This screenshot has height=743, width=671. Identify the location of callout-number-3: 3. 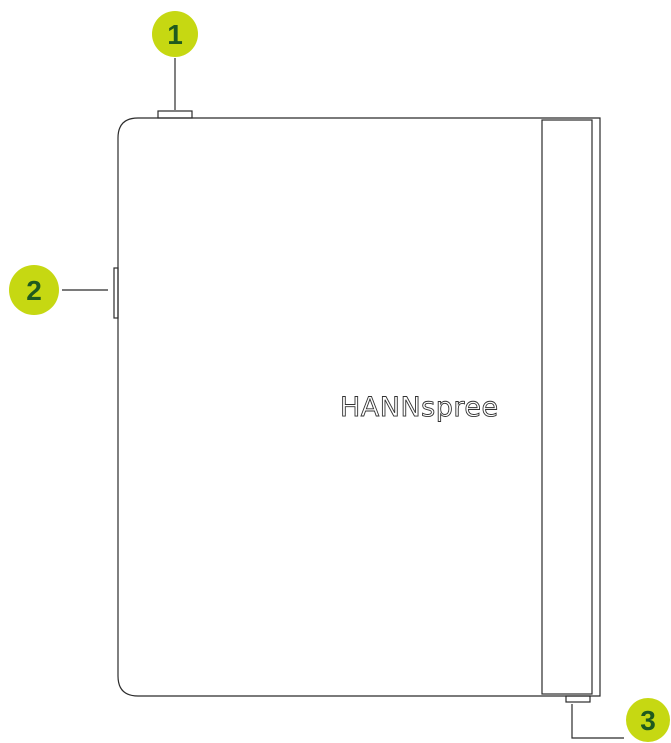
(648, 720).